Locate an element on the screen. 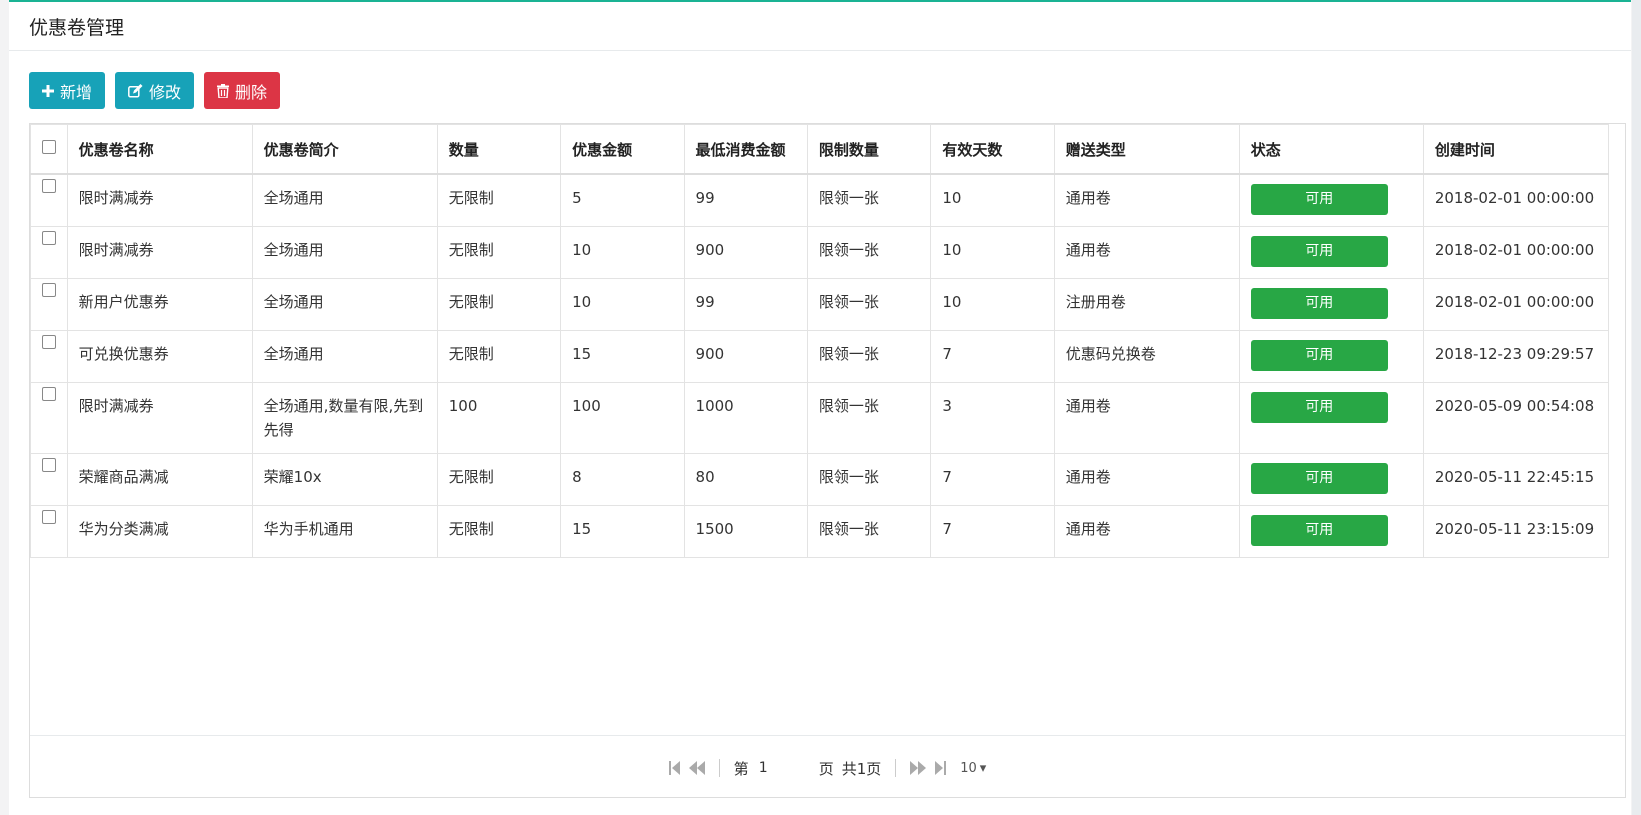 Image resolution: width=1641 pixels, height=815 pixels. header-name: 优惠卷名称 is located at coordinates (159, 149).